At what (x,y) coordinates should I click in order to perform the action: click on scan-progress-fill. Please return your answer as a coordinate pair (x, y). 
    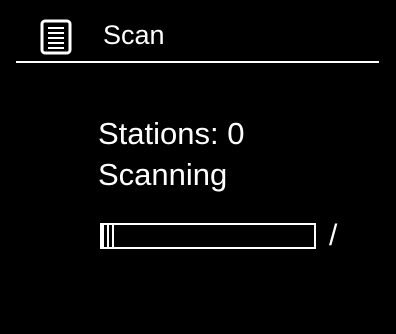
    Looking at the image, I should click on (109, 236).